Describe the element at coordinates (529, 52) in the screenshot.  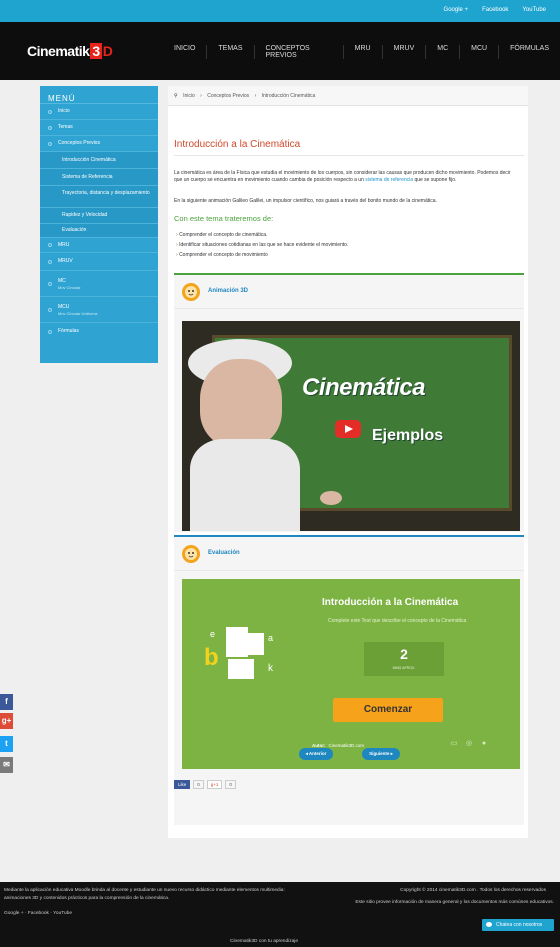
I see `nav-formulas: FÓRMULAS` at that location.